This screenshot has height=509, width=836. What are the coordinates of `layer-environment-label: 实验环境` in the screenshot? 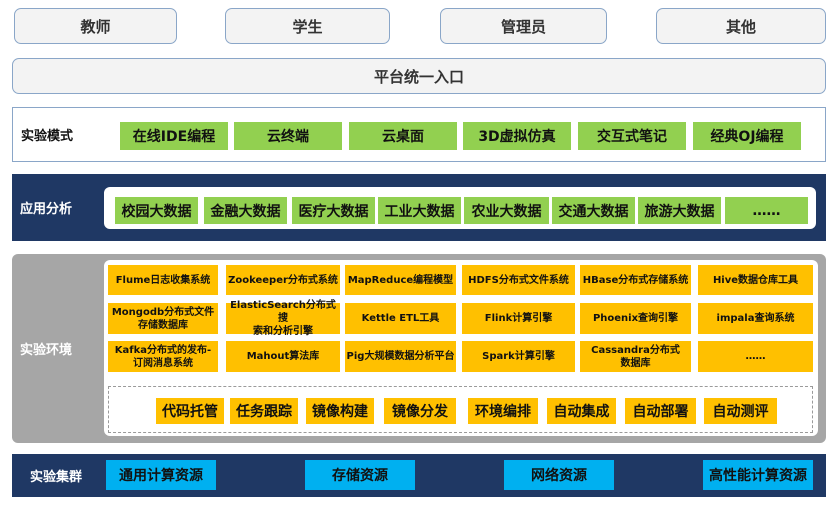 It's located at (46, 350).